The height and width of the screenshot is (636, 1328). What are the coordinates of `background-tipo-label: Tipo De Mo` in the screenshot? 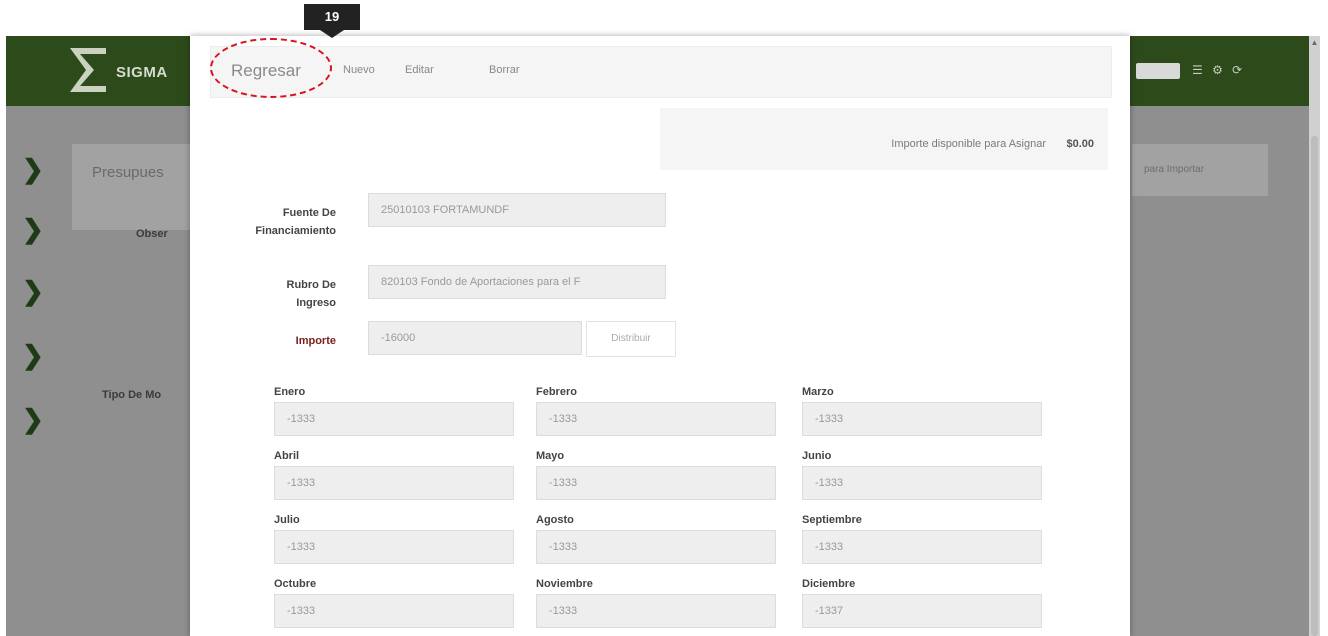 It's located at (132, 395).